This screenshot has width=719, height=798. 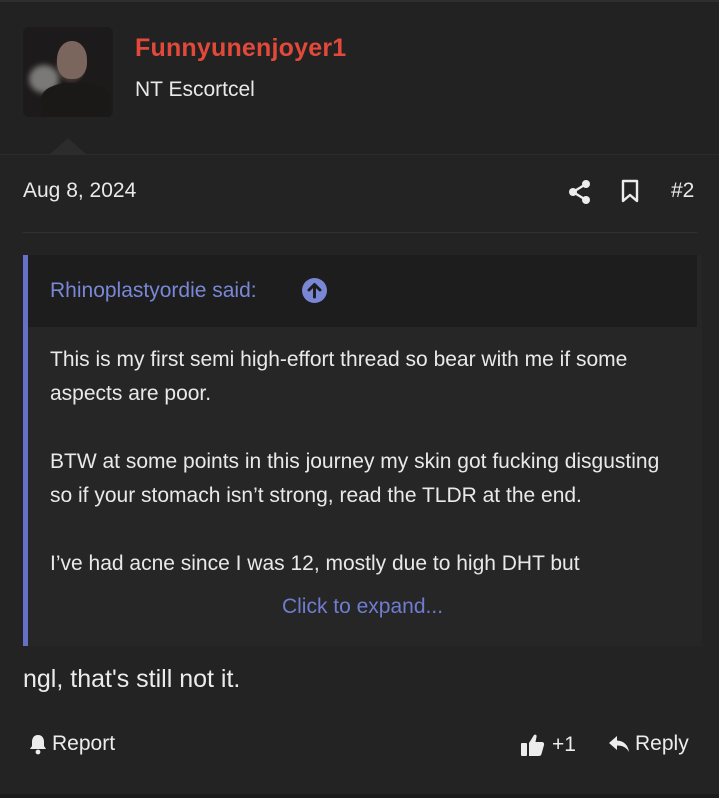 I want to click on bottom-divider, so click(x=359, y=796).